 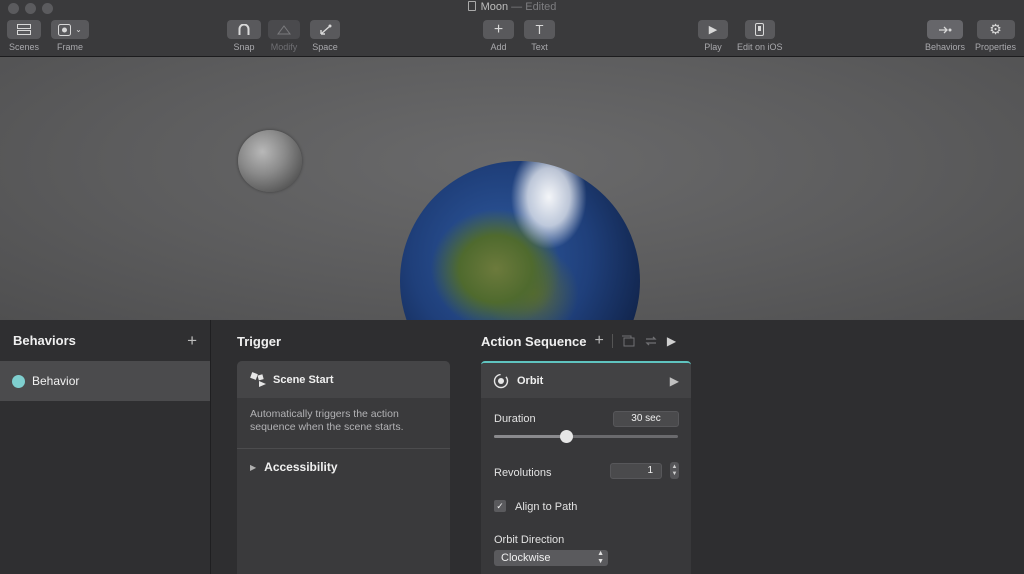 What do you see at coordinates (78, 29) in the screenshot?
I see `chevron-down-icon: ⌄` at bounding box center [78, 29].